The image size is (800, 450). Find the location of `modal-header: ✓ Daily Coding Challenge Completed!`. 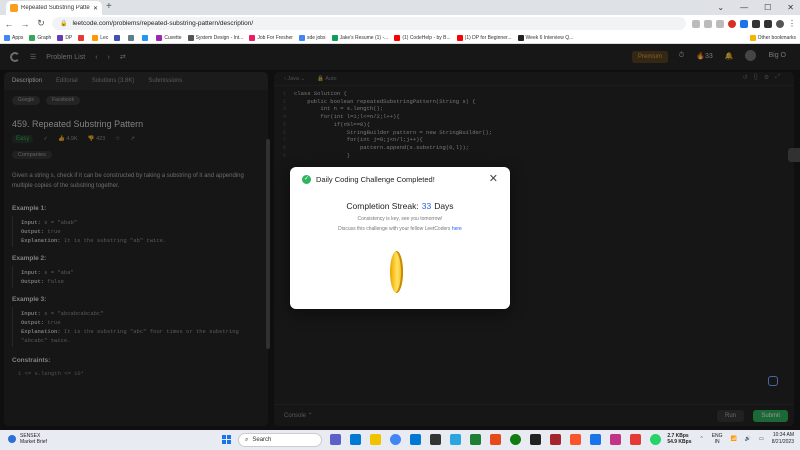

modal-header: ✓ Daily Coding Challenge Completed! is located at coordinates (368, 179).